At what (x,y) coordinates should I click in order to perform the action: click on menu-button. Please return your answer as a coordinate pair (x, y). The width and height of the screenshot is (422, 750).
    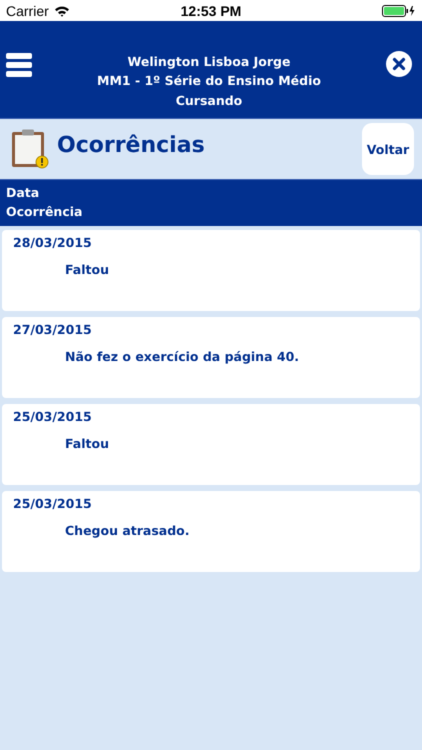
    Looking at the image, I should click on (19, 65).